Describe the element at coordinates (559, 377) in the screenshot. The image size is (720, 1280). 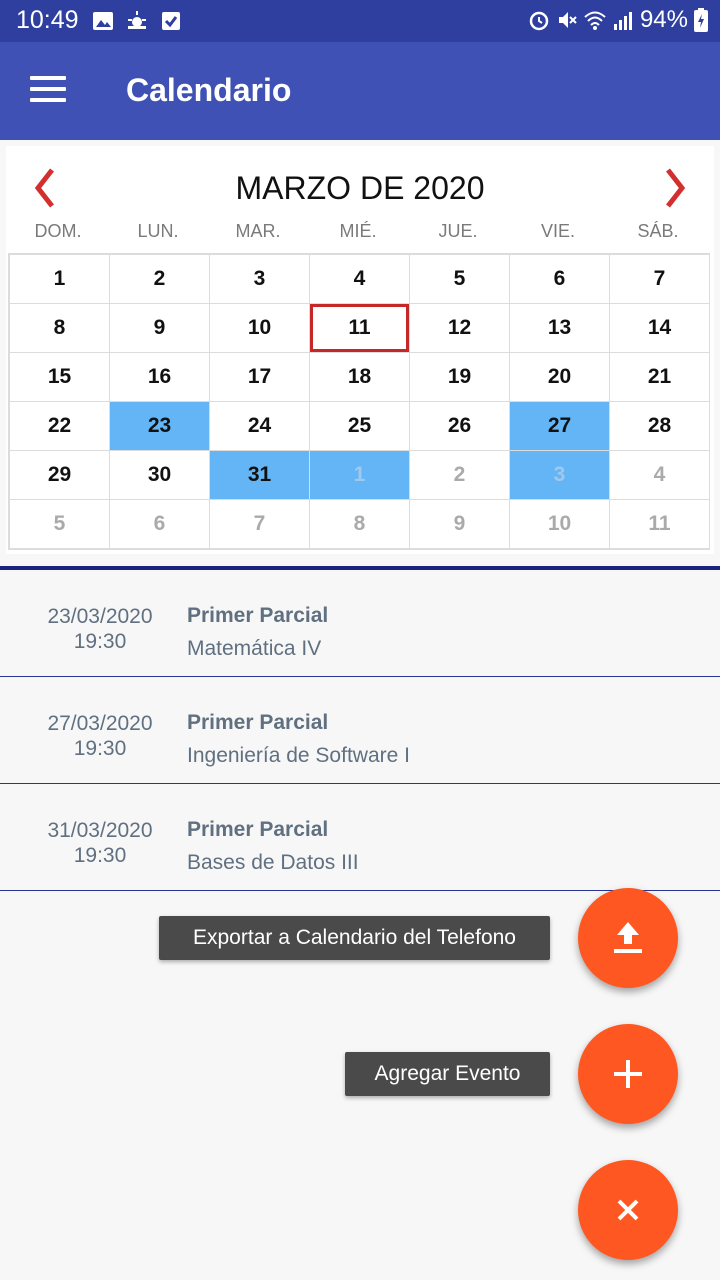
I see `calendar-day: 20` at that location.